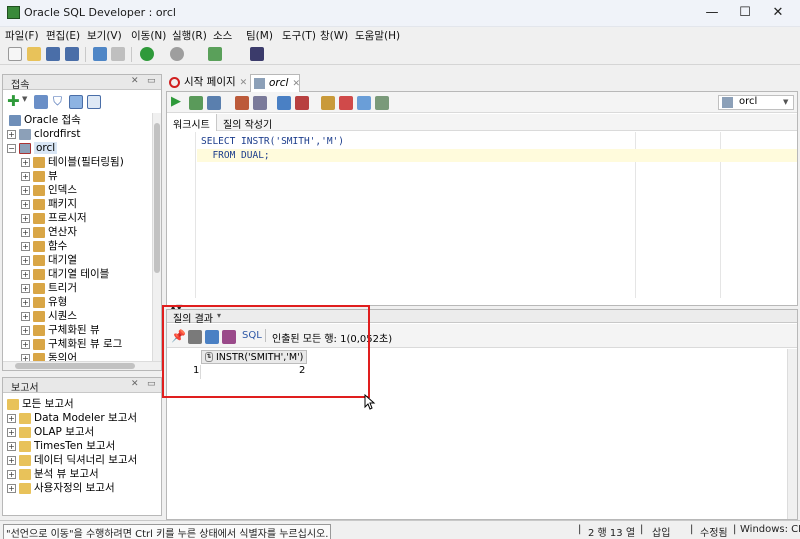 The width and height of the screenshot is (800, 539). What do you see at coordinates (83, 432) in the screenshot?
I see `tree-item: + OLAP 보고서` at bounding box center [83, 432].